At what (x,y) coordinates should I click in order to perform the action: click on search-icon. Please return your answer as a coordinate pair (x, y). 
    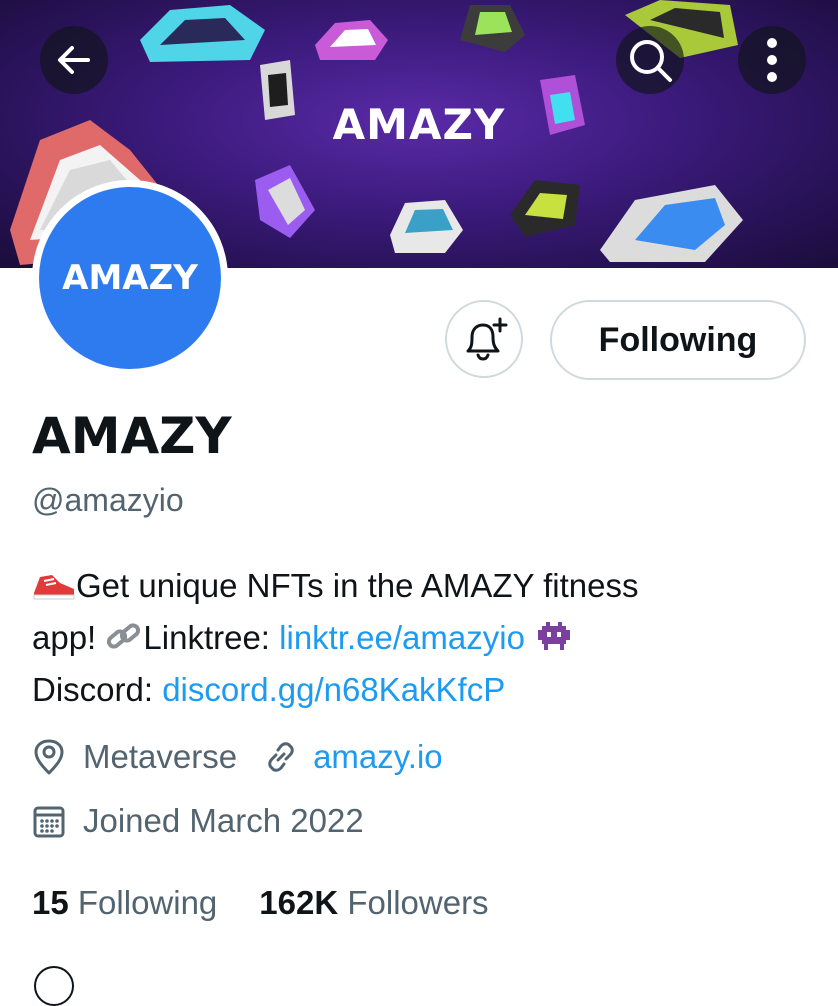
    Looking at the image, I should click on (651, 61).